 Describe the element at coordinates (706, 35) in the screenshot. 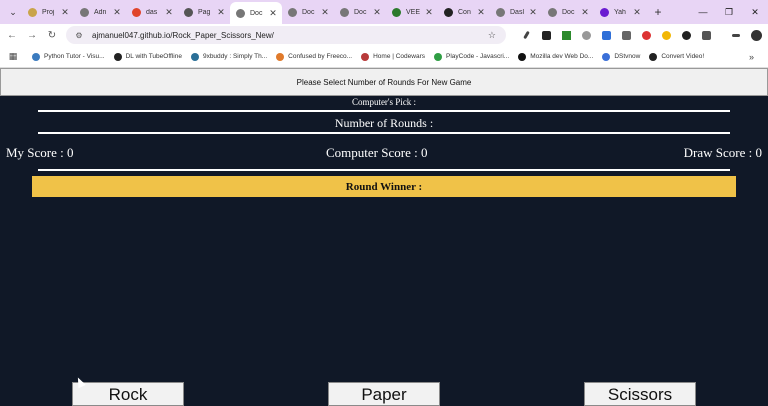

I see `extensions-puzzle-icon` at that location.